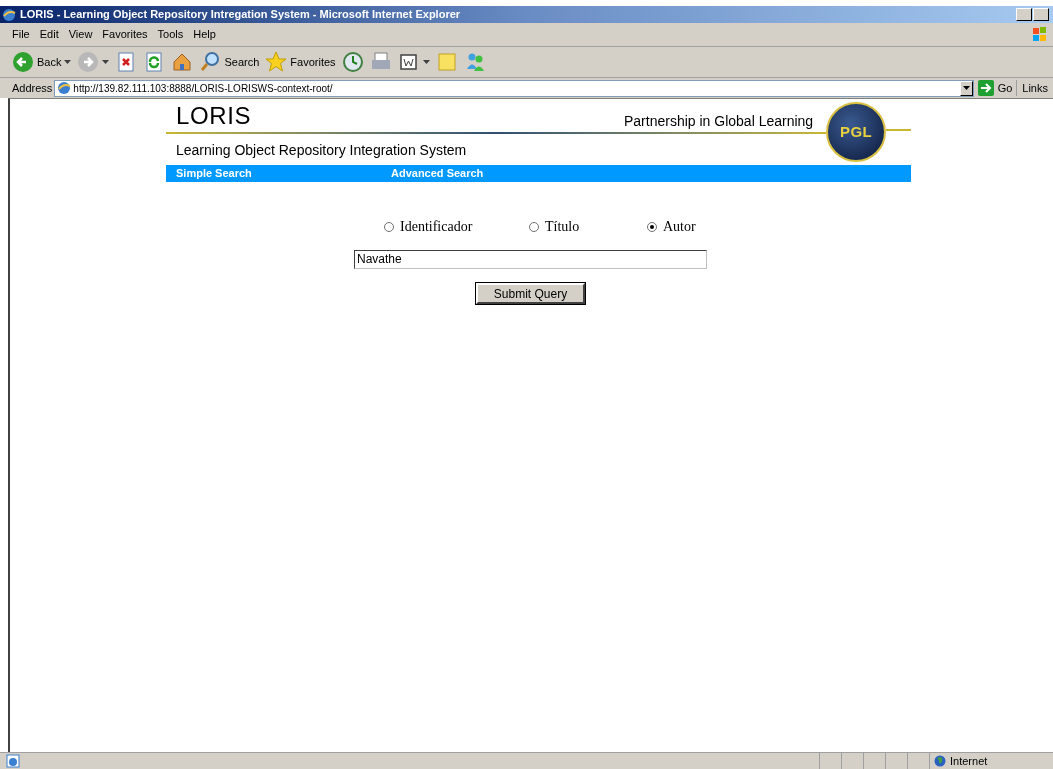 The image size is (1053, 769). Describe the element at coordinates (125, 34) in the screenshot. I see `menu-item: Favorites` at that location.